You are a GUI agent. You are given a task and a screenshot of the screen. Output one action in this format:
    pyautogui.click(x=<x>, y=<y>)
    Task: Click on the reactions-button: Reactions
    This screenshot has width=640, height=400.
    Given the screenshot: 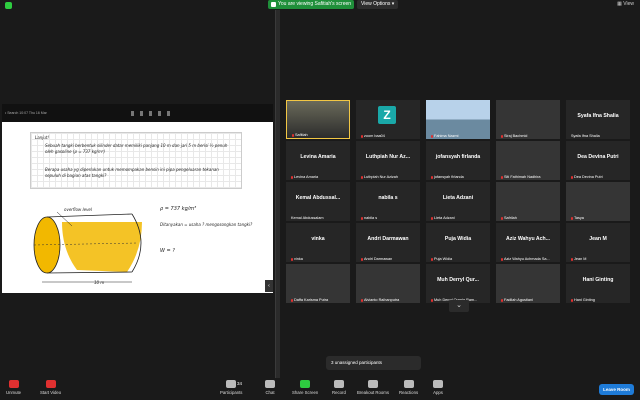 What is the action you would take?
    pyautogui.click(x=408, y=387)
    